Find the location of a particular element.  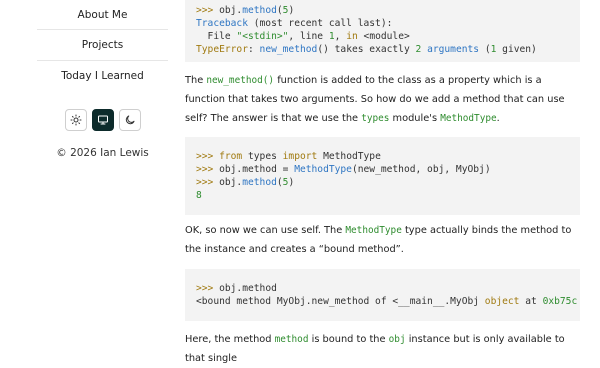

nav-projects: Projects is located at coordinates (102, 45).